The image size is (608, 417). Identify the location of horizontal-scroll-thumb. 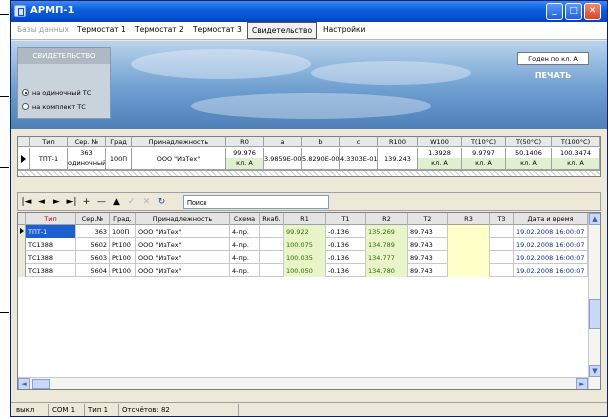
(41, 384).